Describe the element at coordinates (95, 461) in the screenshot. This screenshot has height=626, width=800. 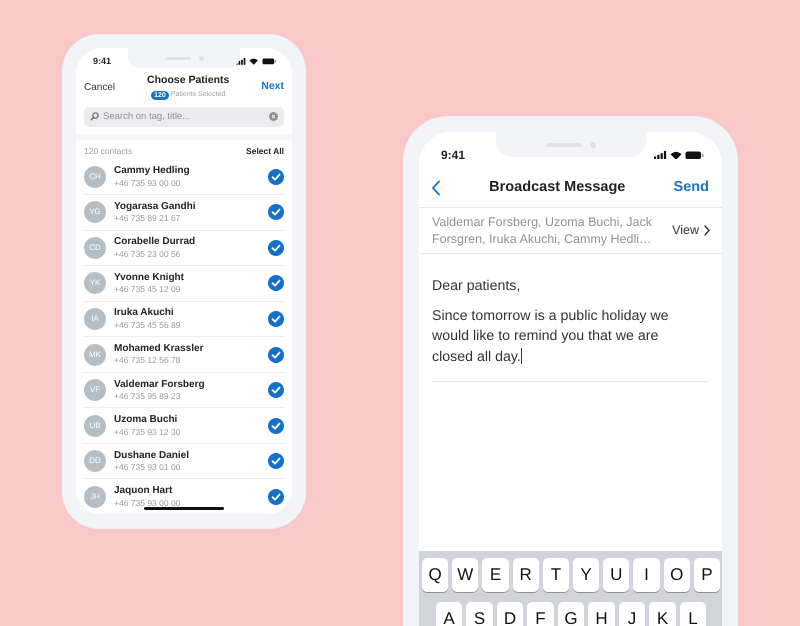
I see `avatar: DD` at that location.